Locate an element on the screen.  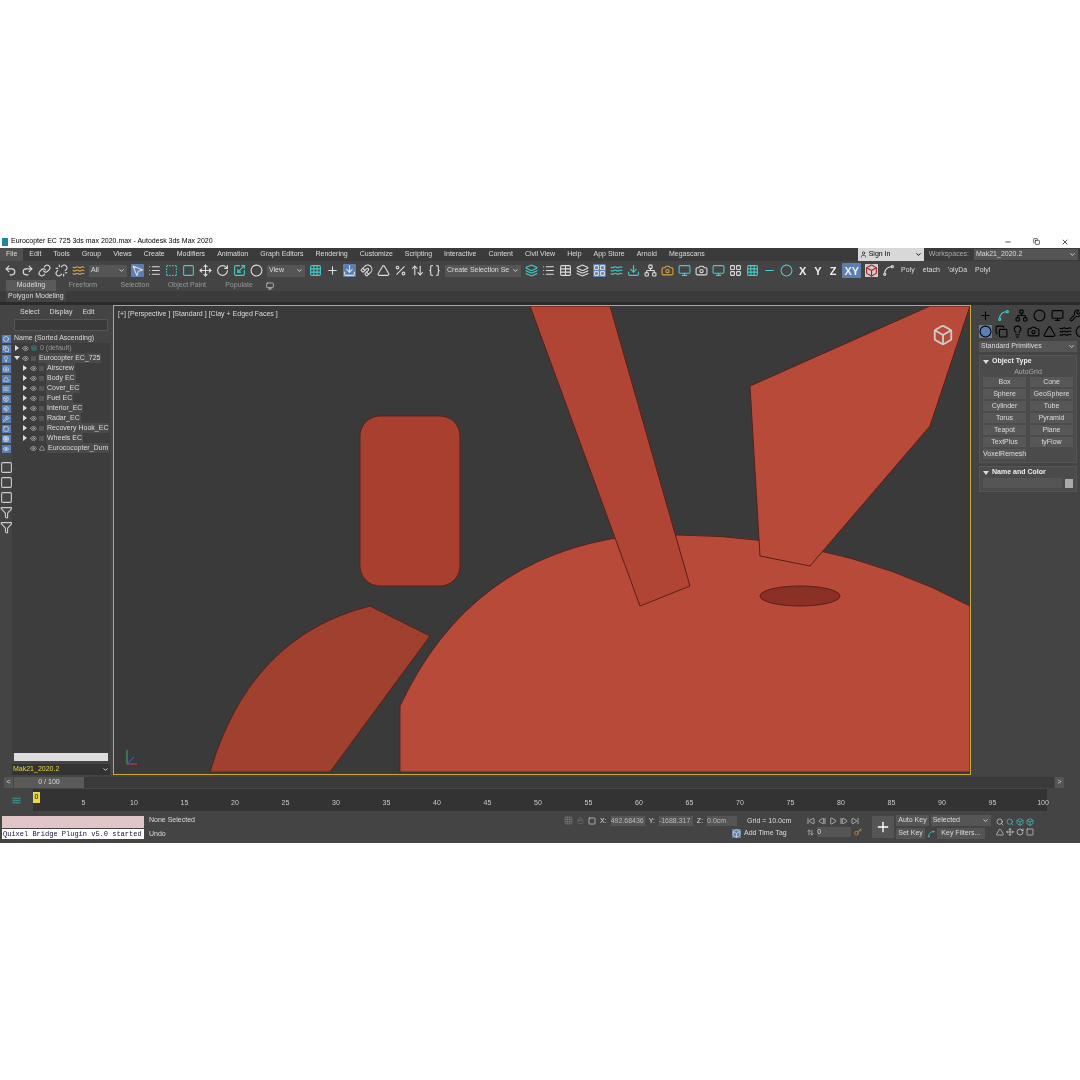
geometry-icon is located at coordinates (985, 331).